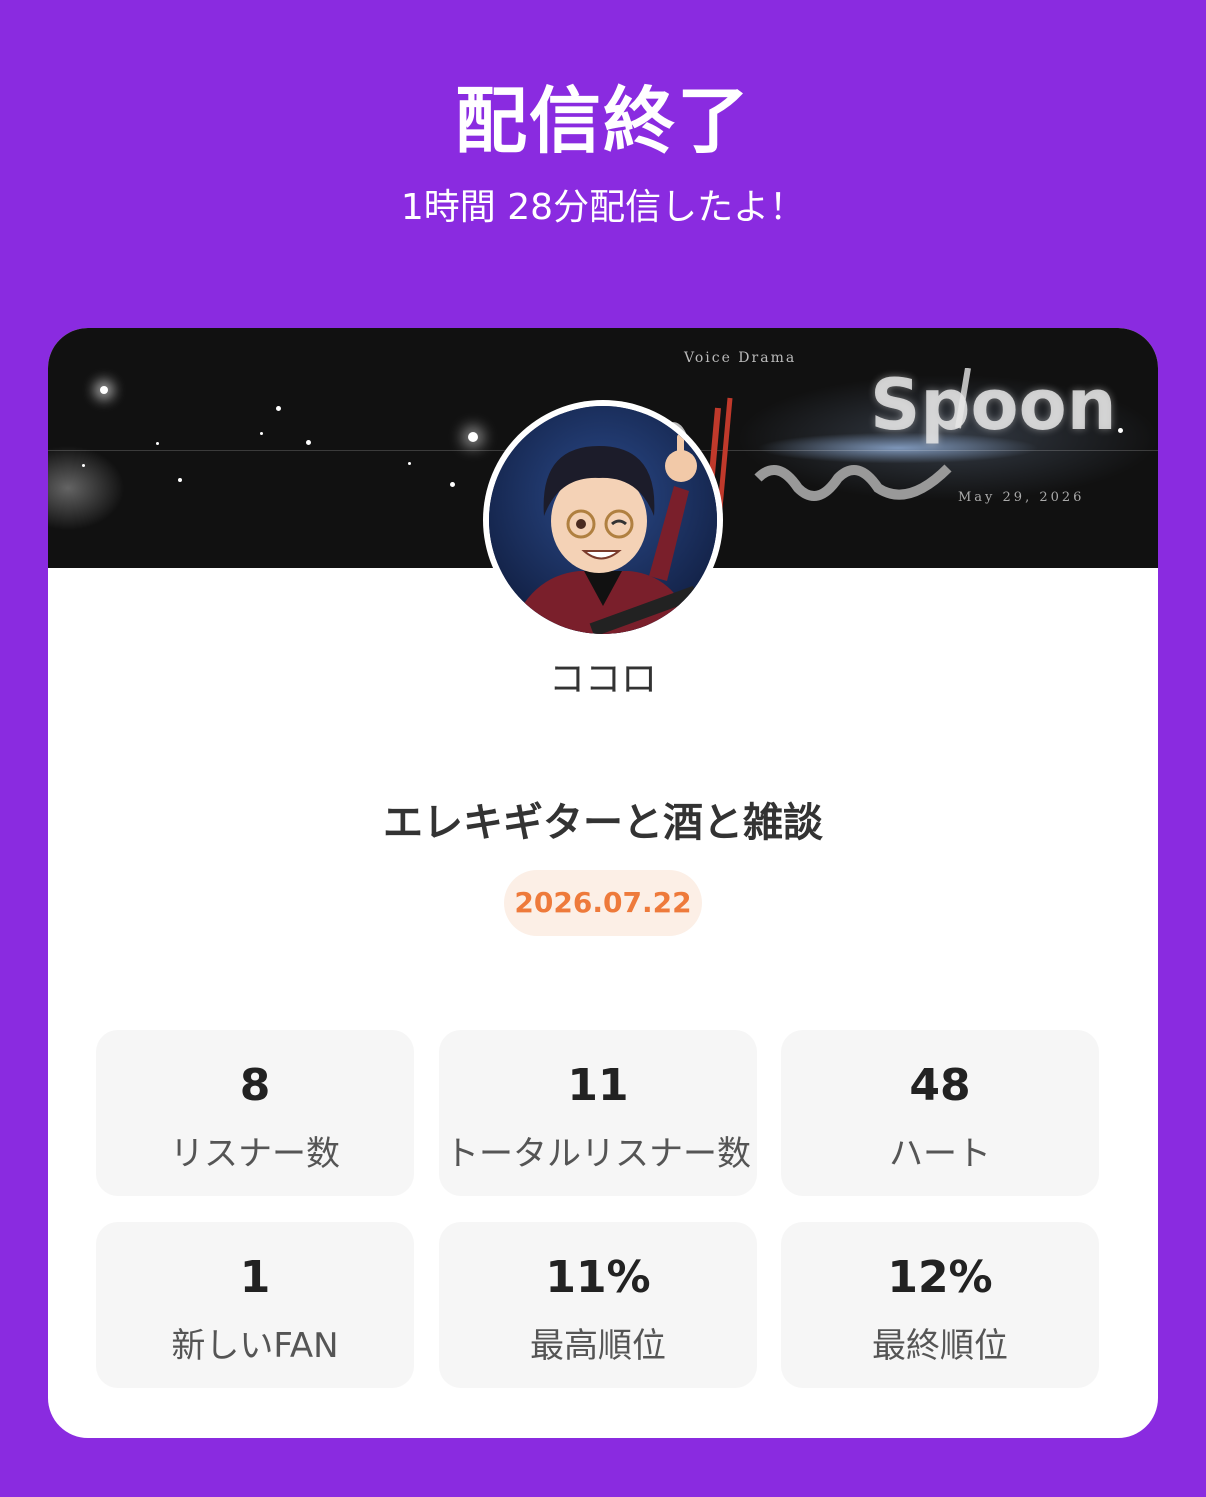  I want to click on stat-value: 1, so click(255, 1277).